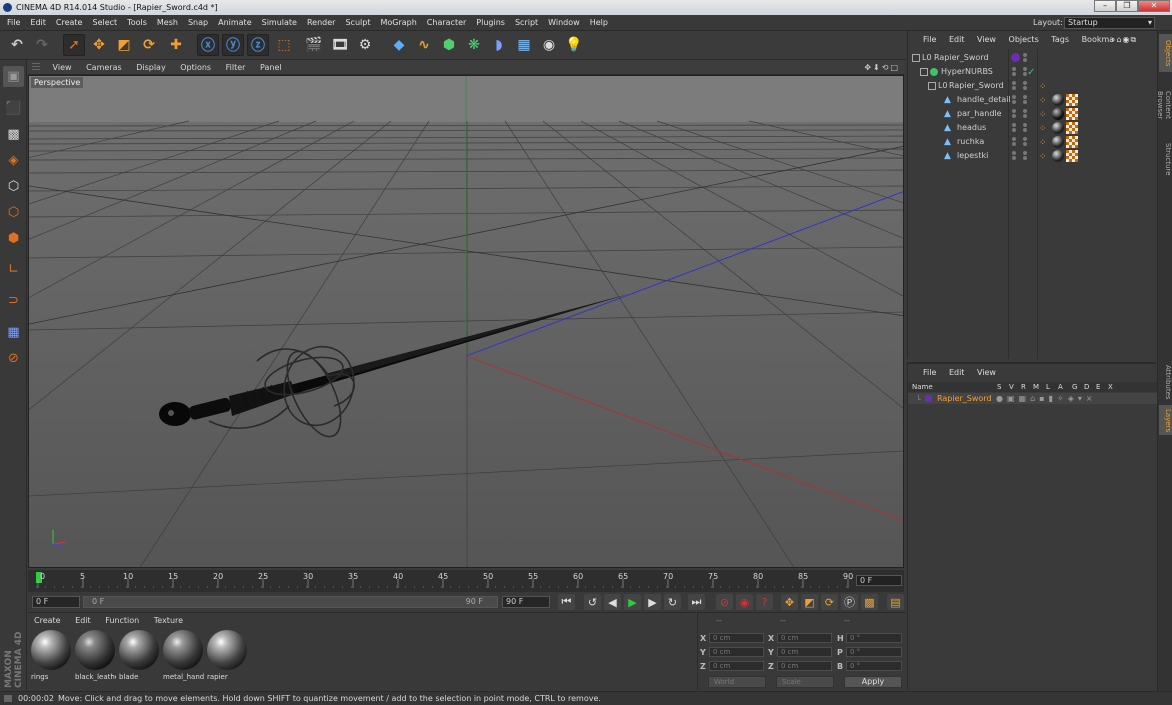  What do you see at coordinates (69, 23) in the screenshot?
I see `menu-create: Create` at bounding box center [69, 23].